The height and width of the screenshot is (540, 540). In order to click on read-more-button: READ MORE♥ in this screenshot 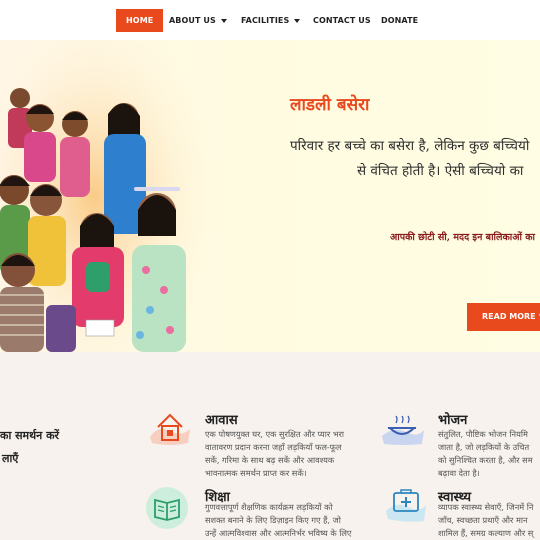, I will do `click(503, 317)`.